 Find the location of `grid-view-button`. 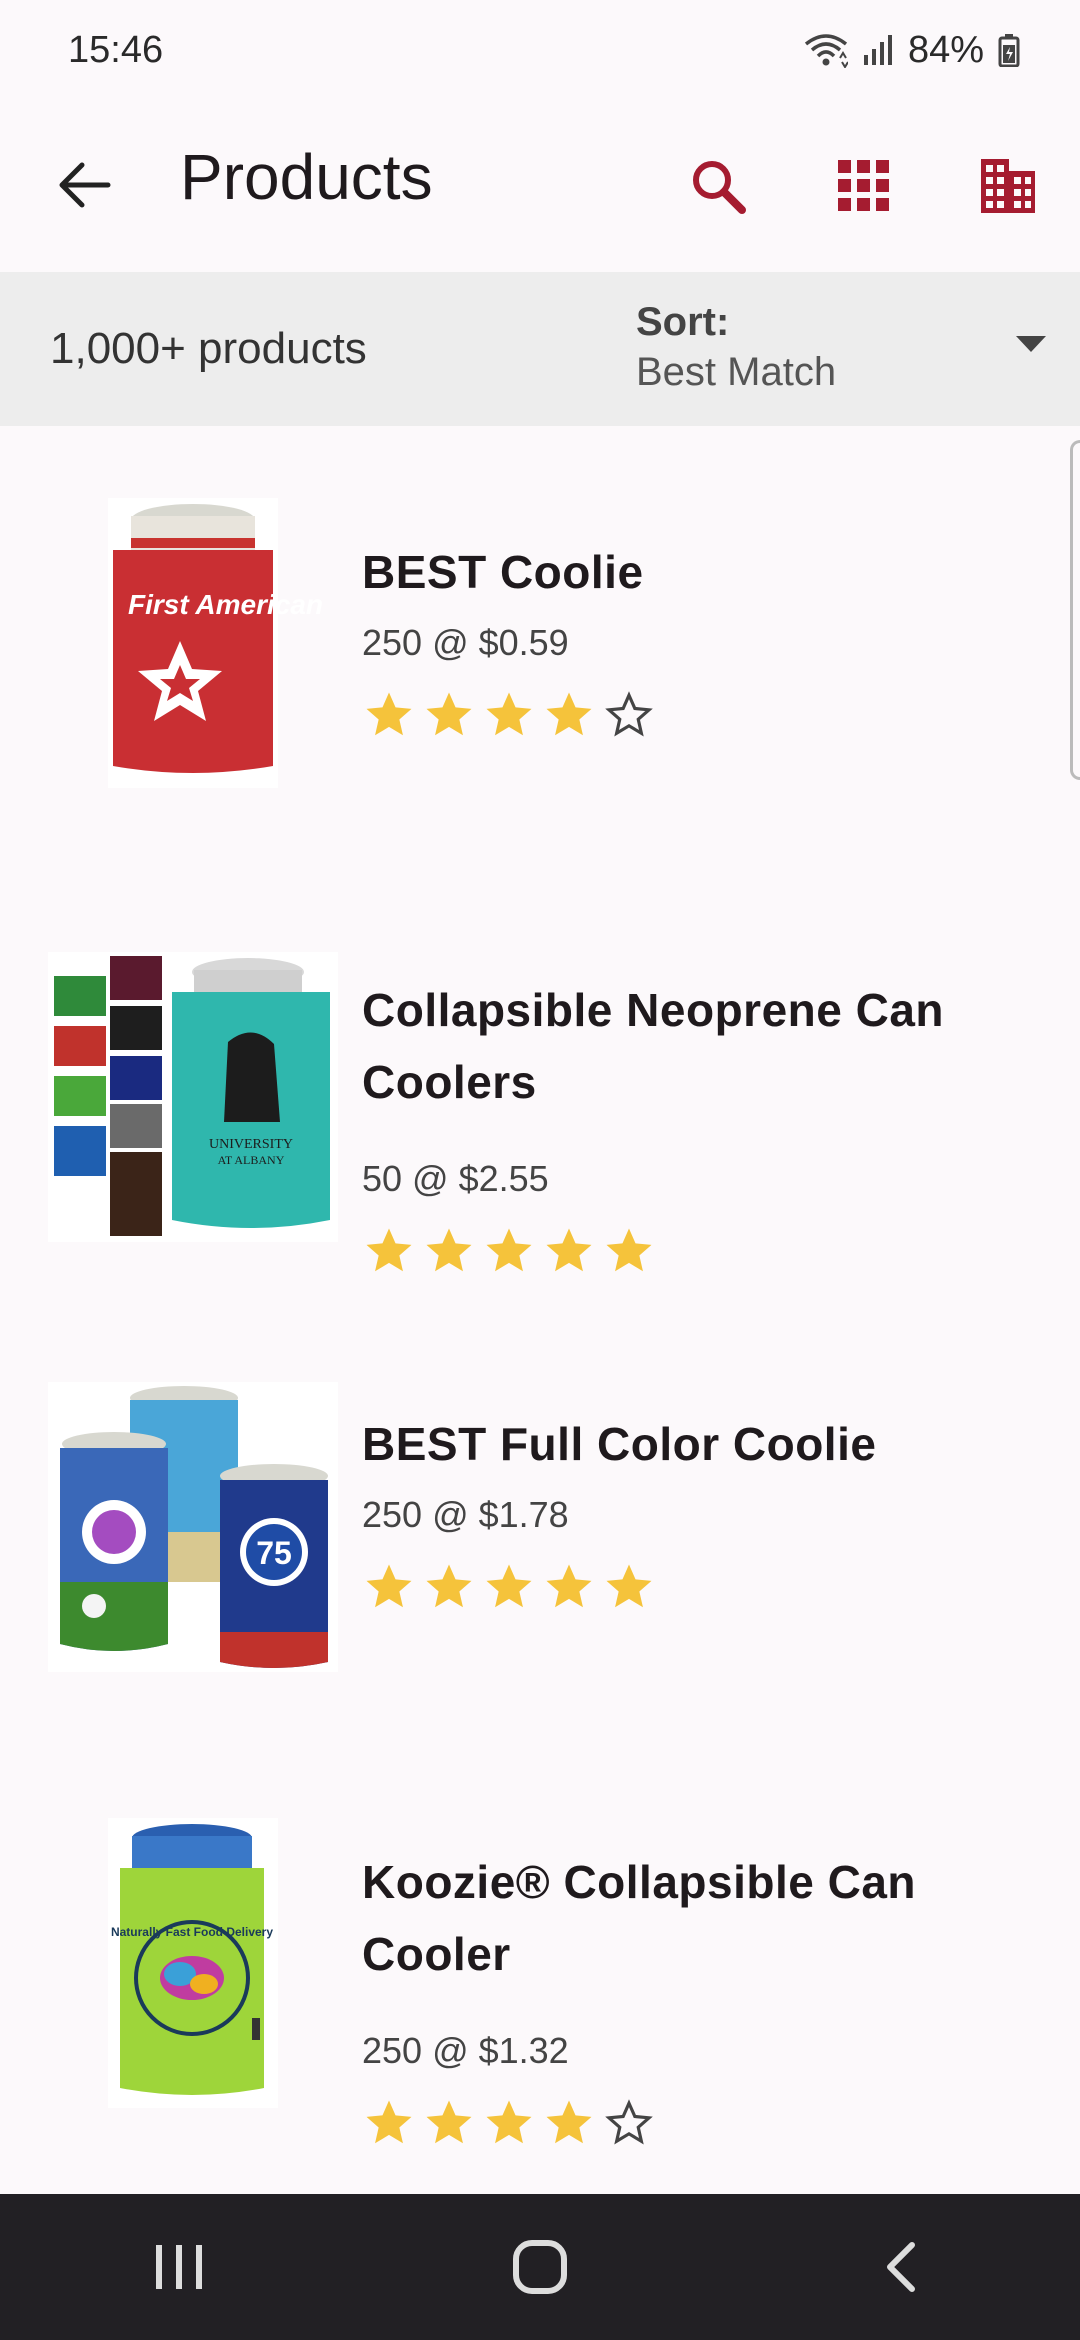

grid-view-button is located at coordinates (864, 186).